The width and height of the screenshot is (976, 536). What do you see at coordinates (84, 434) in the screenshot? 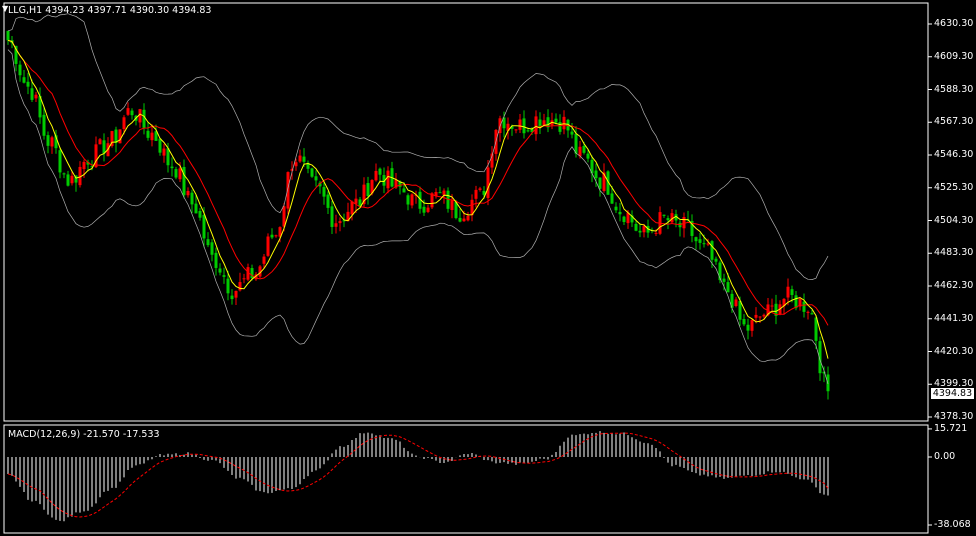
I see `macd-label: MACD(12,26,9) -21.570 -17.533` at bounding box center [84, 434].